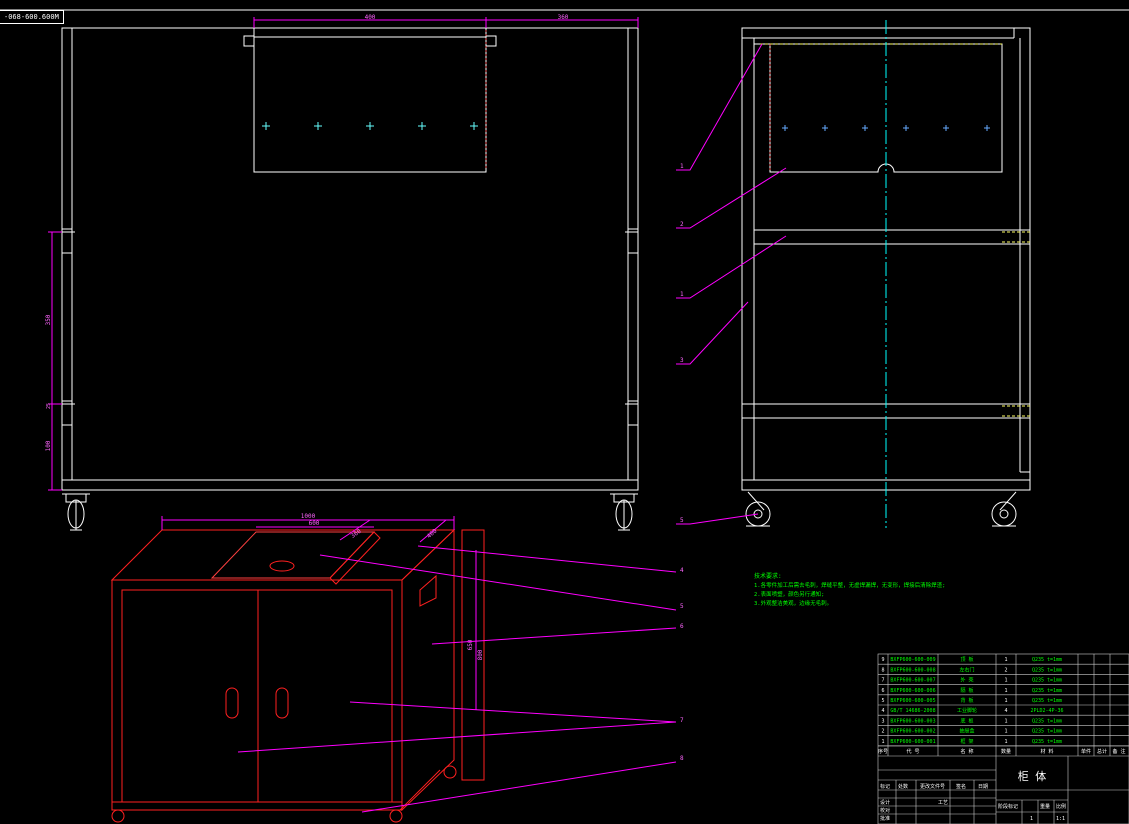 Image resolution: width=1129 pixels, height=824 pixels. I want to click on bom-cell-code: GB/T 14686-2008, so click(912, 711).